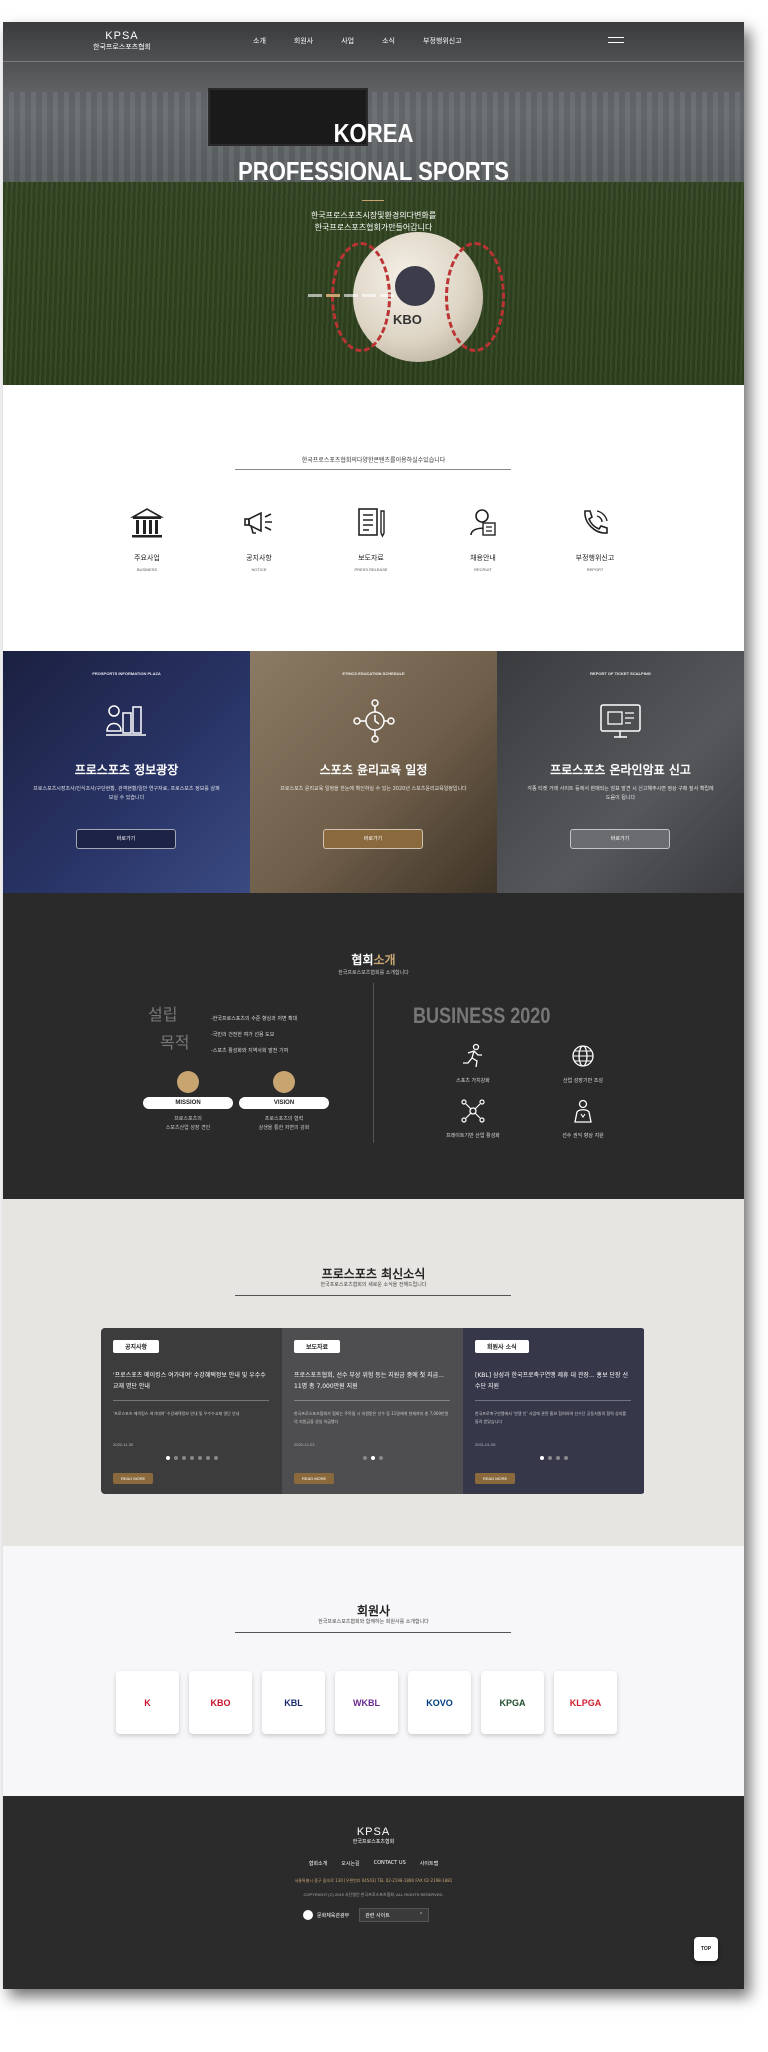 Image resolution: width=768 pixels, height=2052 pixels. I want to click on business-title: BUSINESS 2020, so click(482, 1015).